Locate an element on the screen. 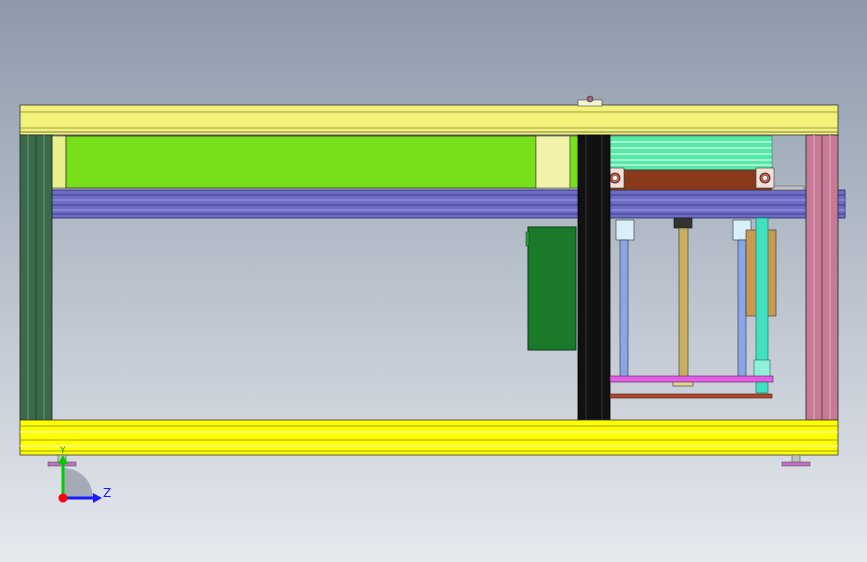  bottom-frame-beam is located at coordinates (429, 437).